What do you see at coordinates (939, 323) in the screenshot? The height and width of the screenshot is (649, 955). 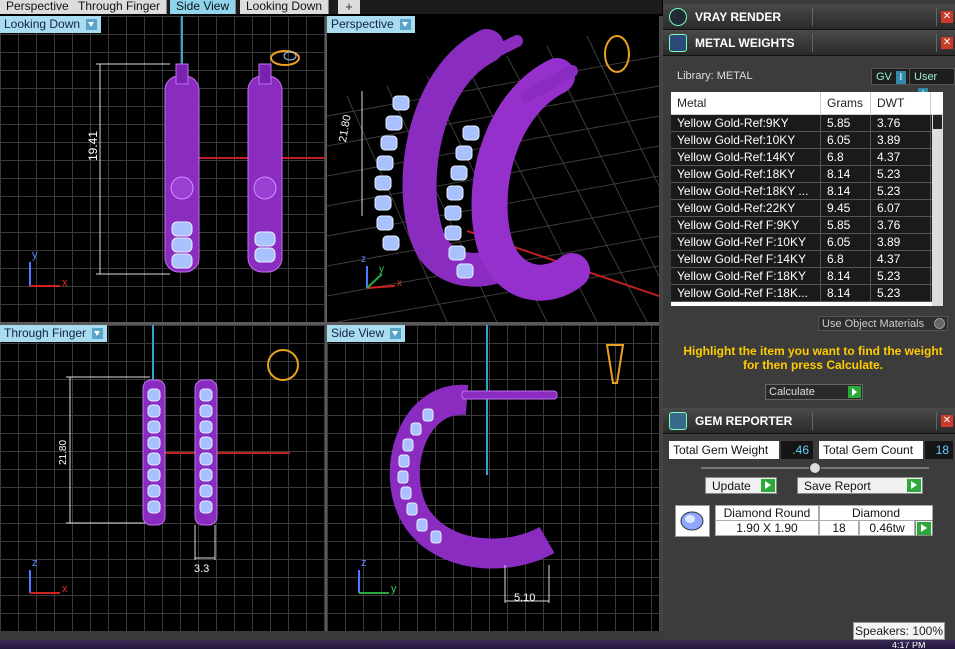 I see `radio-icon` at bounding box center [939, 323].